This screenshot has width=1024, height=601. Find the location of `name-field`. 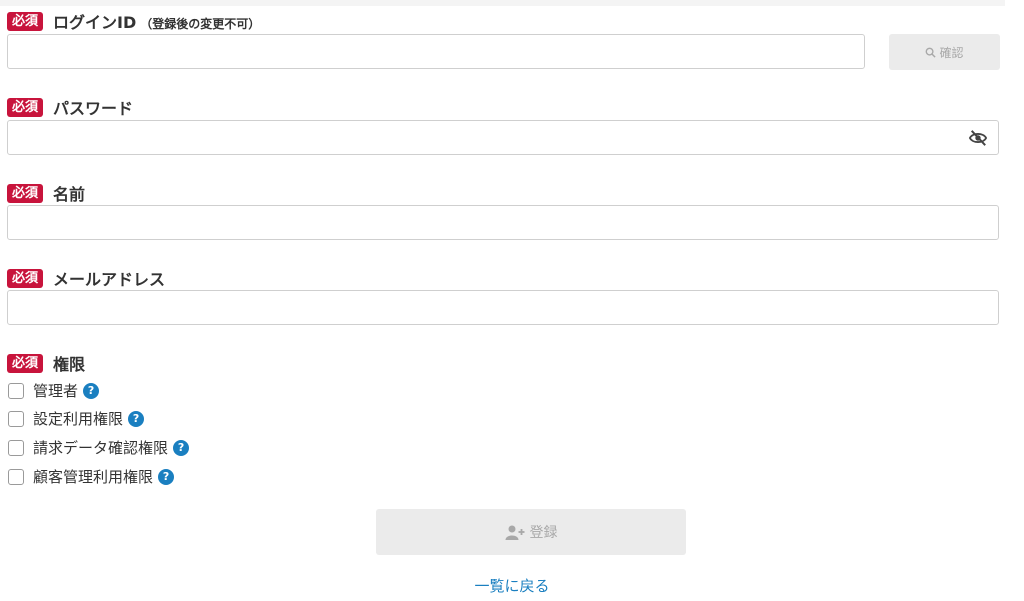

name-field is located at coordinates (503, 222).